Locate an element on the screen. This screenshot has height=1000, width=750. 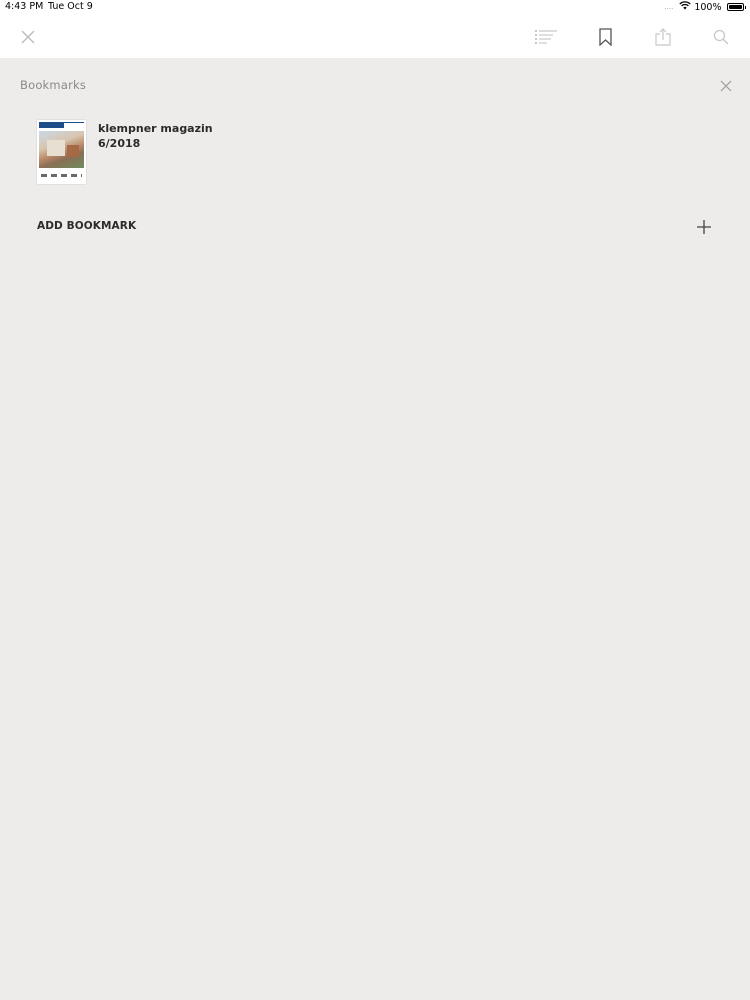
bookmark-icon is located at coordinates (605, 36).